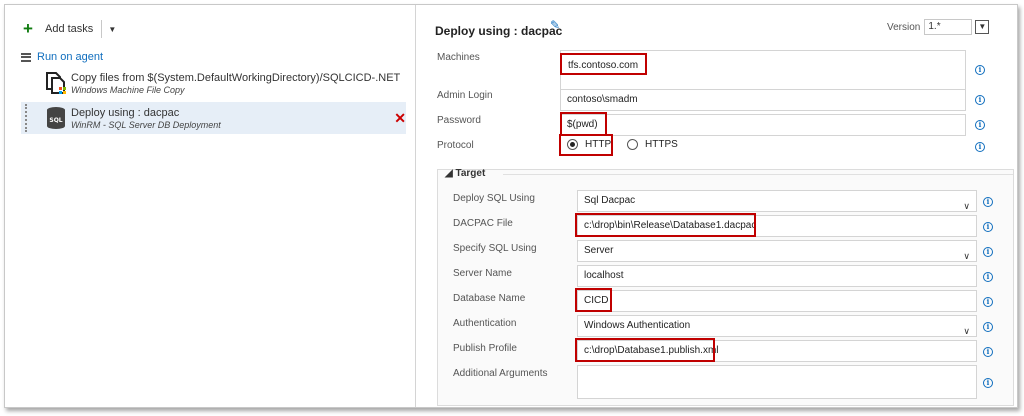 Image resolution: width=1024 pixels, height=416 pixels. Describe the element at coordinates (632, 144) in the screenshot. I see `radio-unselected-icon` at that location.